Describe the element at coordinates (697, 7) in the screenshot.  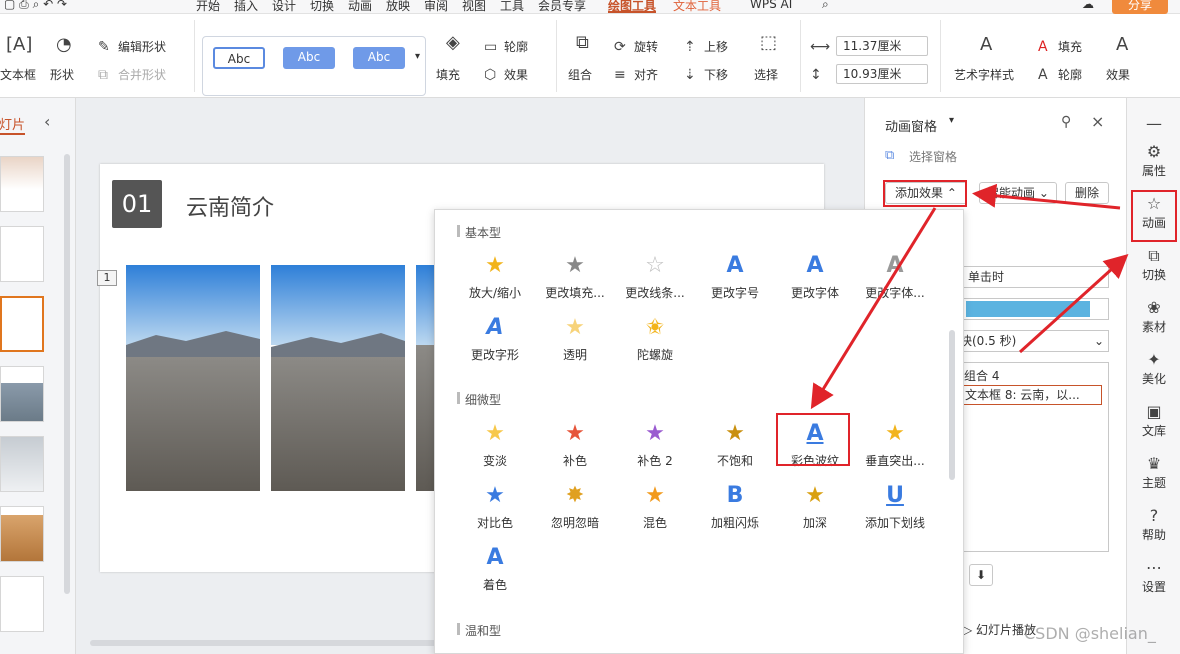
I see `tab-text-tools: 文本工具` at that location.